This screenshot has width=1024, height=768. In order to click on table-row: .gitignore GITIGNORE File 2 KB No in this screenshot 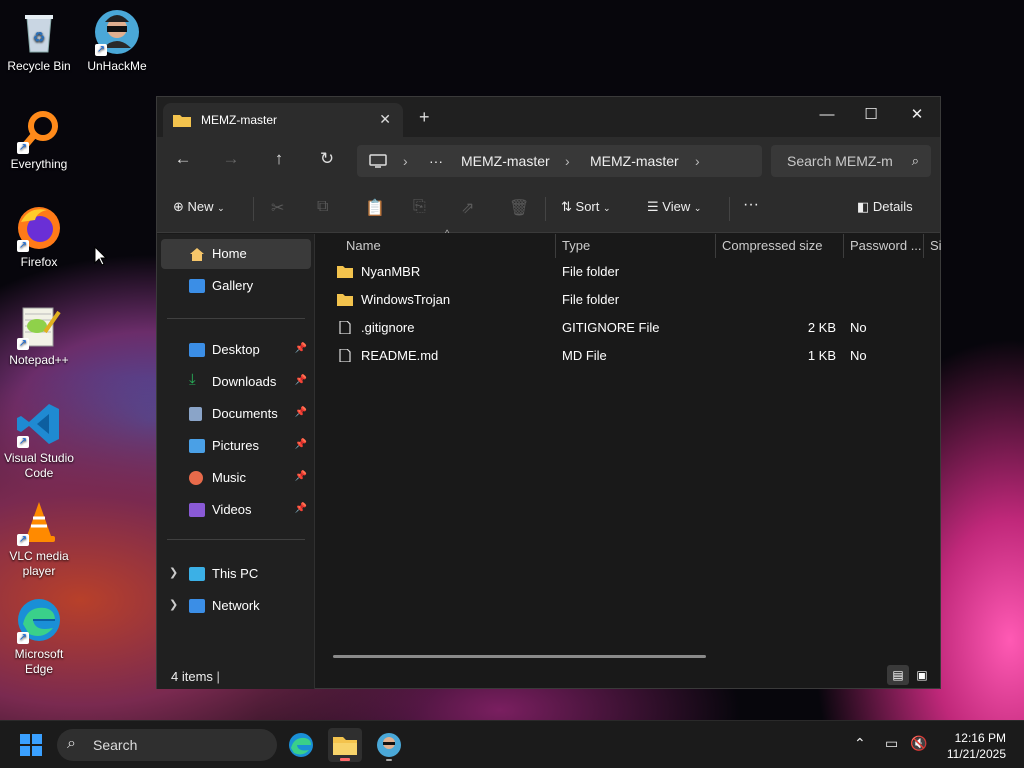, I will do `click(628, 328)`.